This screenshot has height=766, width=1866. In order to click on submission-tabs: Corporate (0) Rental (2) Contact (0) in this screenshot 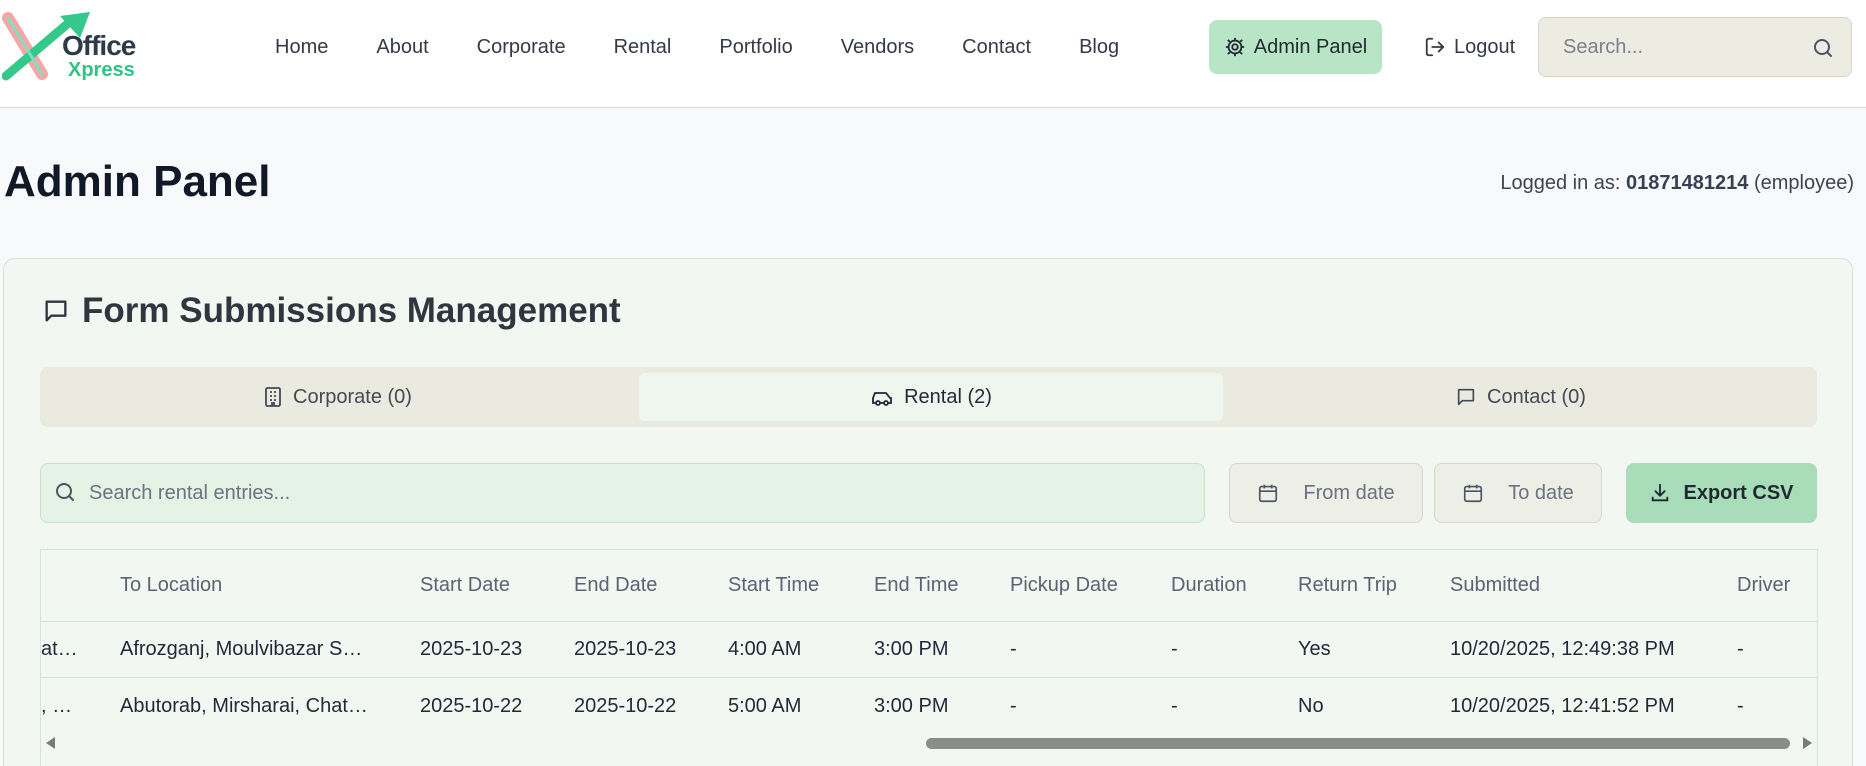, I will do `click(928, 397)`.